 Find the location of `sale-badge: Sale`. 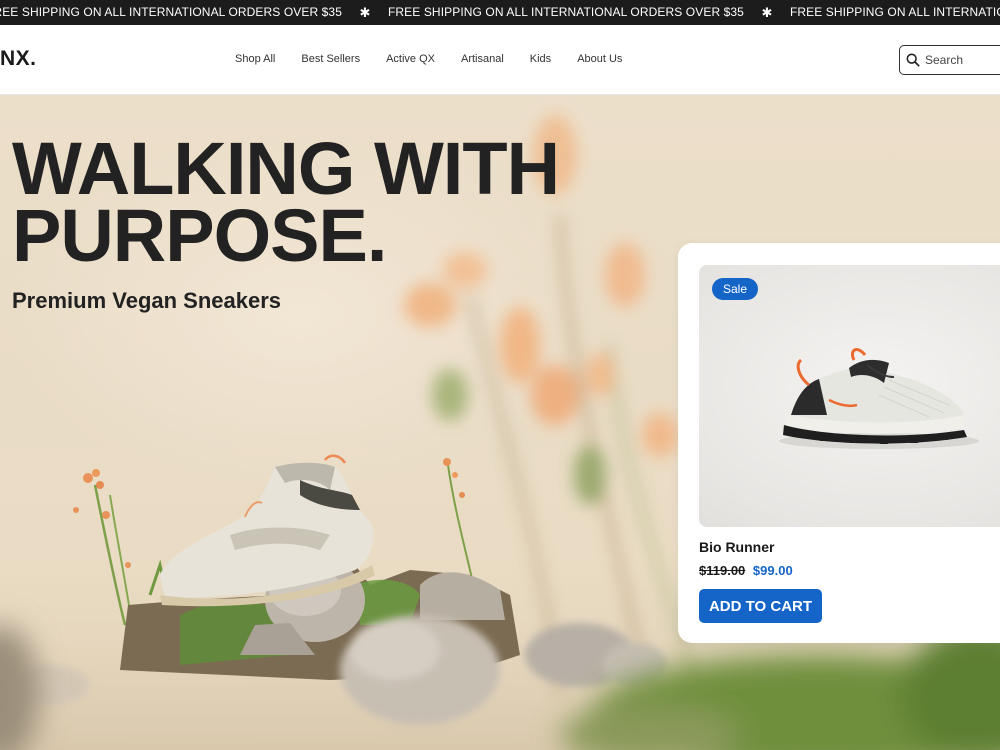

sale-badge: Sale is located at coordinates (735, 289).